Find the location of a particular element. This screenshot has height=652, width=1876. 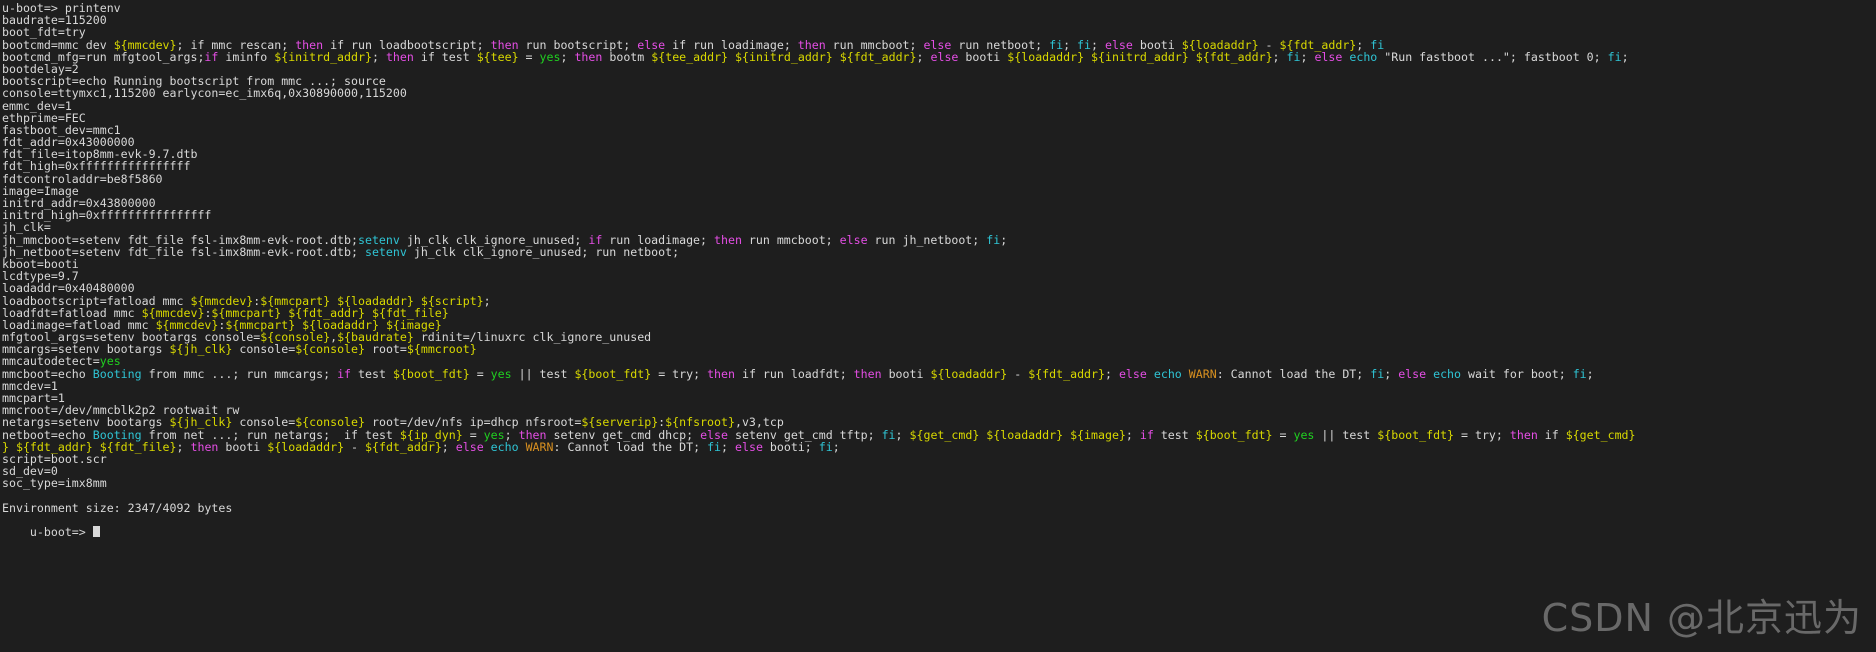

terminal-text-segment: if run loadfdt; is located at coordinates (794, 373).